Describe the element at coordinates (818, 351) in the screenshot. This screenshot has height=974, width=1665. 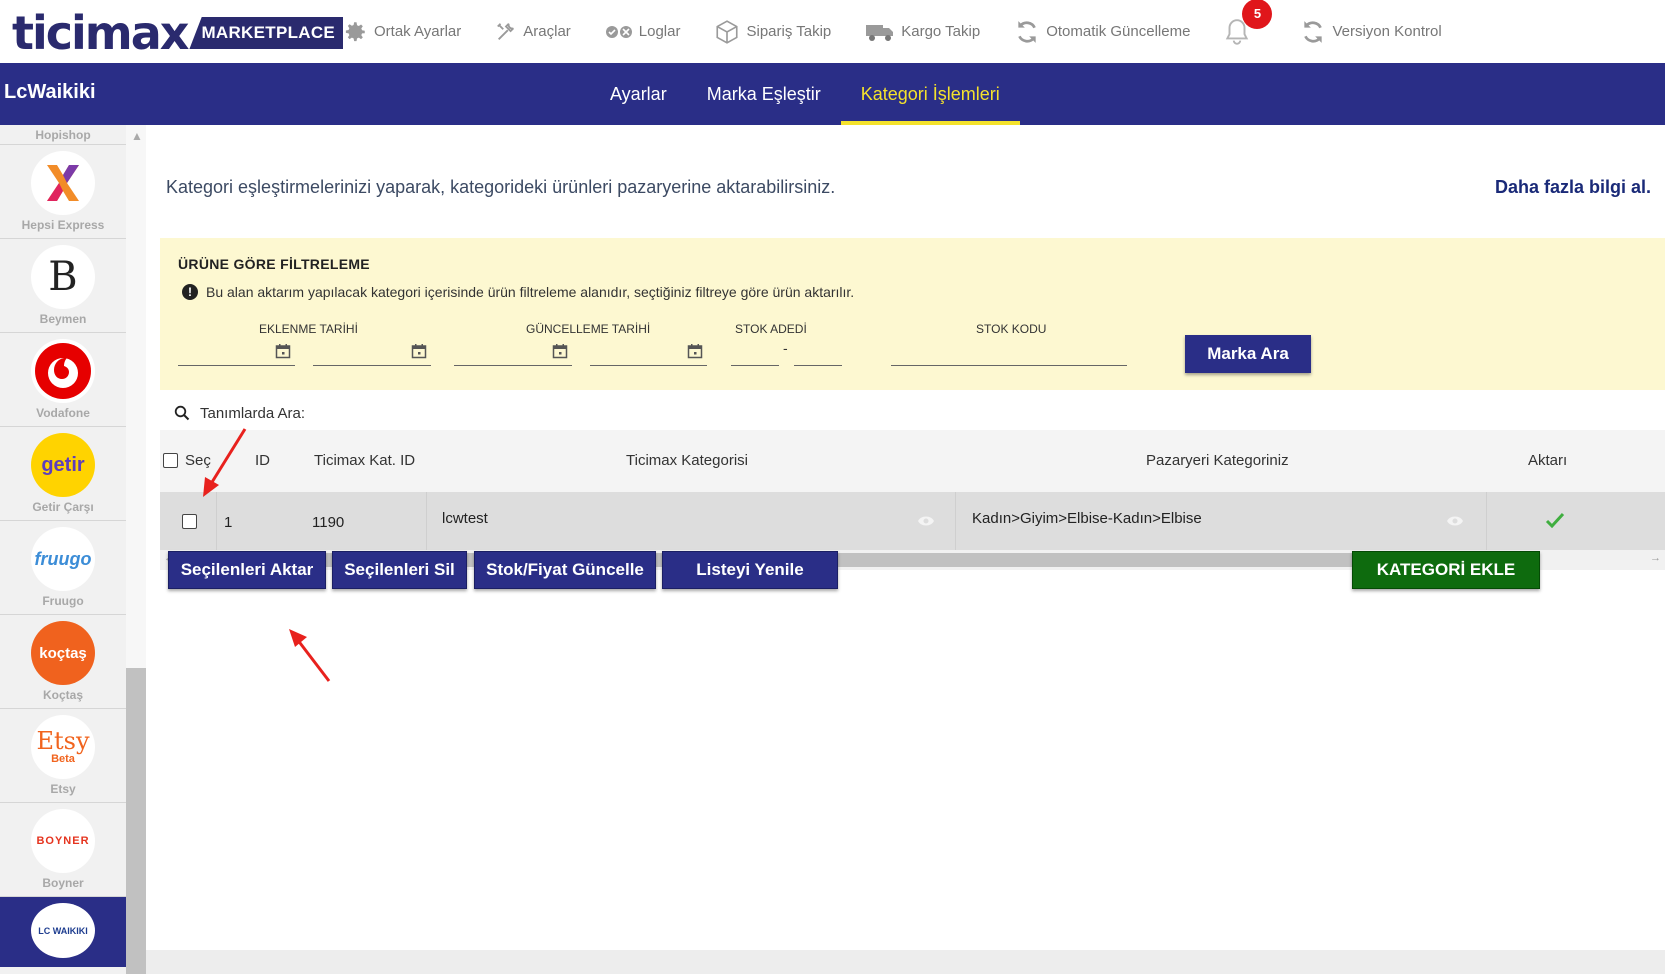
I see `stock-count-max-input` at that location.